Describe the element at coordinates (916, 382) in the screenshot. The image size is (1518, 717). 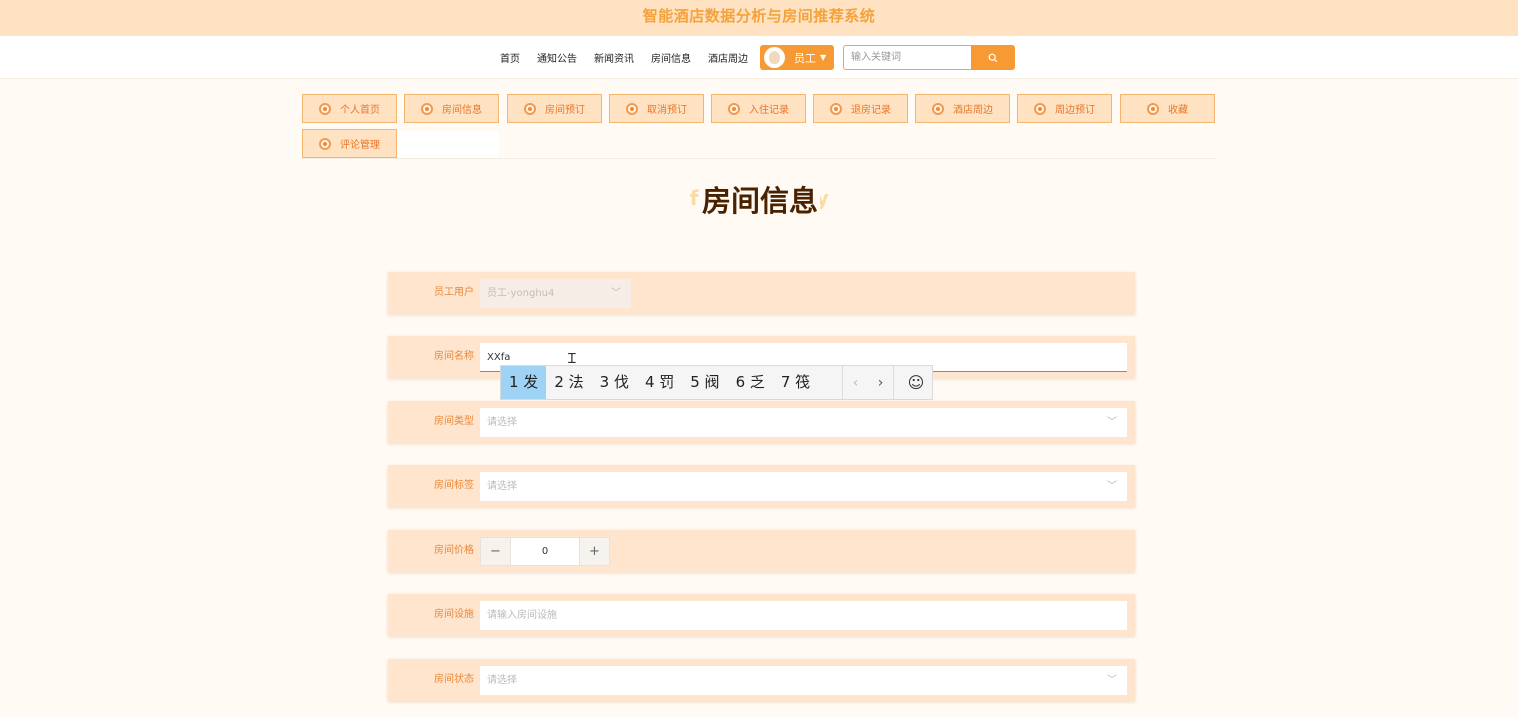
I see `emoji-icon: ☺` at that location.